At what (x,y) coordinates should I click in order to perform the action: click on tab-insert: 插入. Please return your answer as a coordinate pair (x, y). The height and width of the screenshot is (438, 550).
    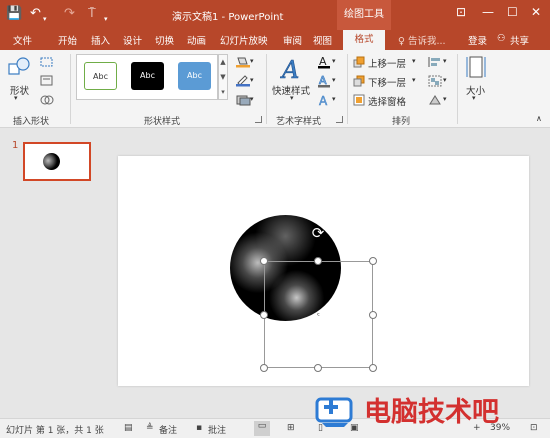
    Looking at the image, I should click on (100, 40).